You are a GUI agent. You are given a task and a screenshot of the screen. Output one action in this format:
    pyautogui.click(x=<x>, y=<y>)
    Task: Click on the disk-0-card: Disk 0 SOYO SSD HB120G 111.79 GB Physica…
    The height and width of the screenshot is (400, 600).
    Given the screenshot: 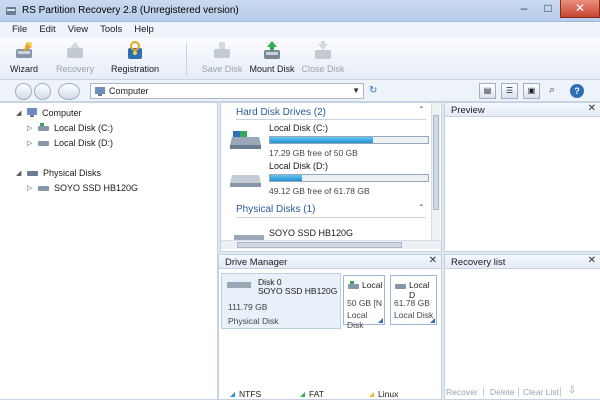 What is the action you would take?
    pyautogui.click(x=281, y=301)
    